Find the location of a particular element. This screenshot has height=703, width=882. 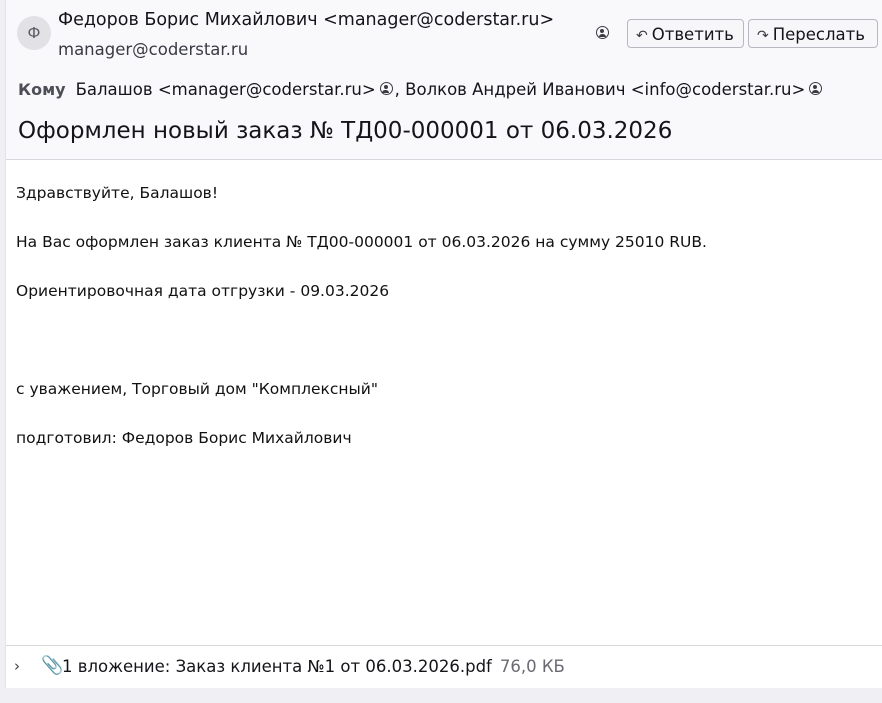

forward-button: ↷ Переслать is located at coordinates (813, 33).